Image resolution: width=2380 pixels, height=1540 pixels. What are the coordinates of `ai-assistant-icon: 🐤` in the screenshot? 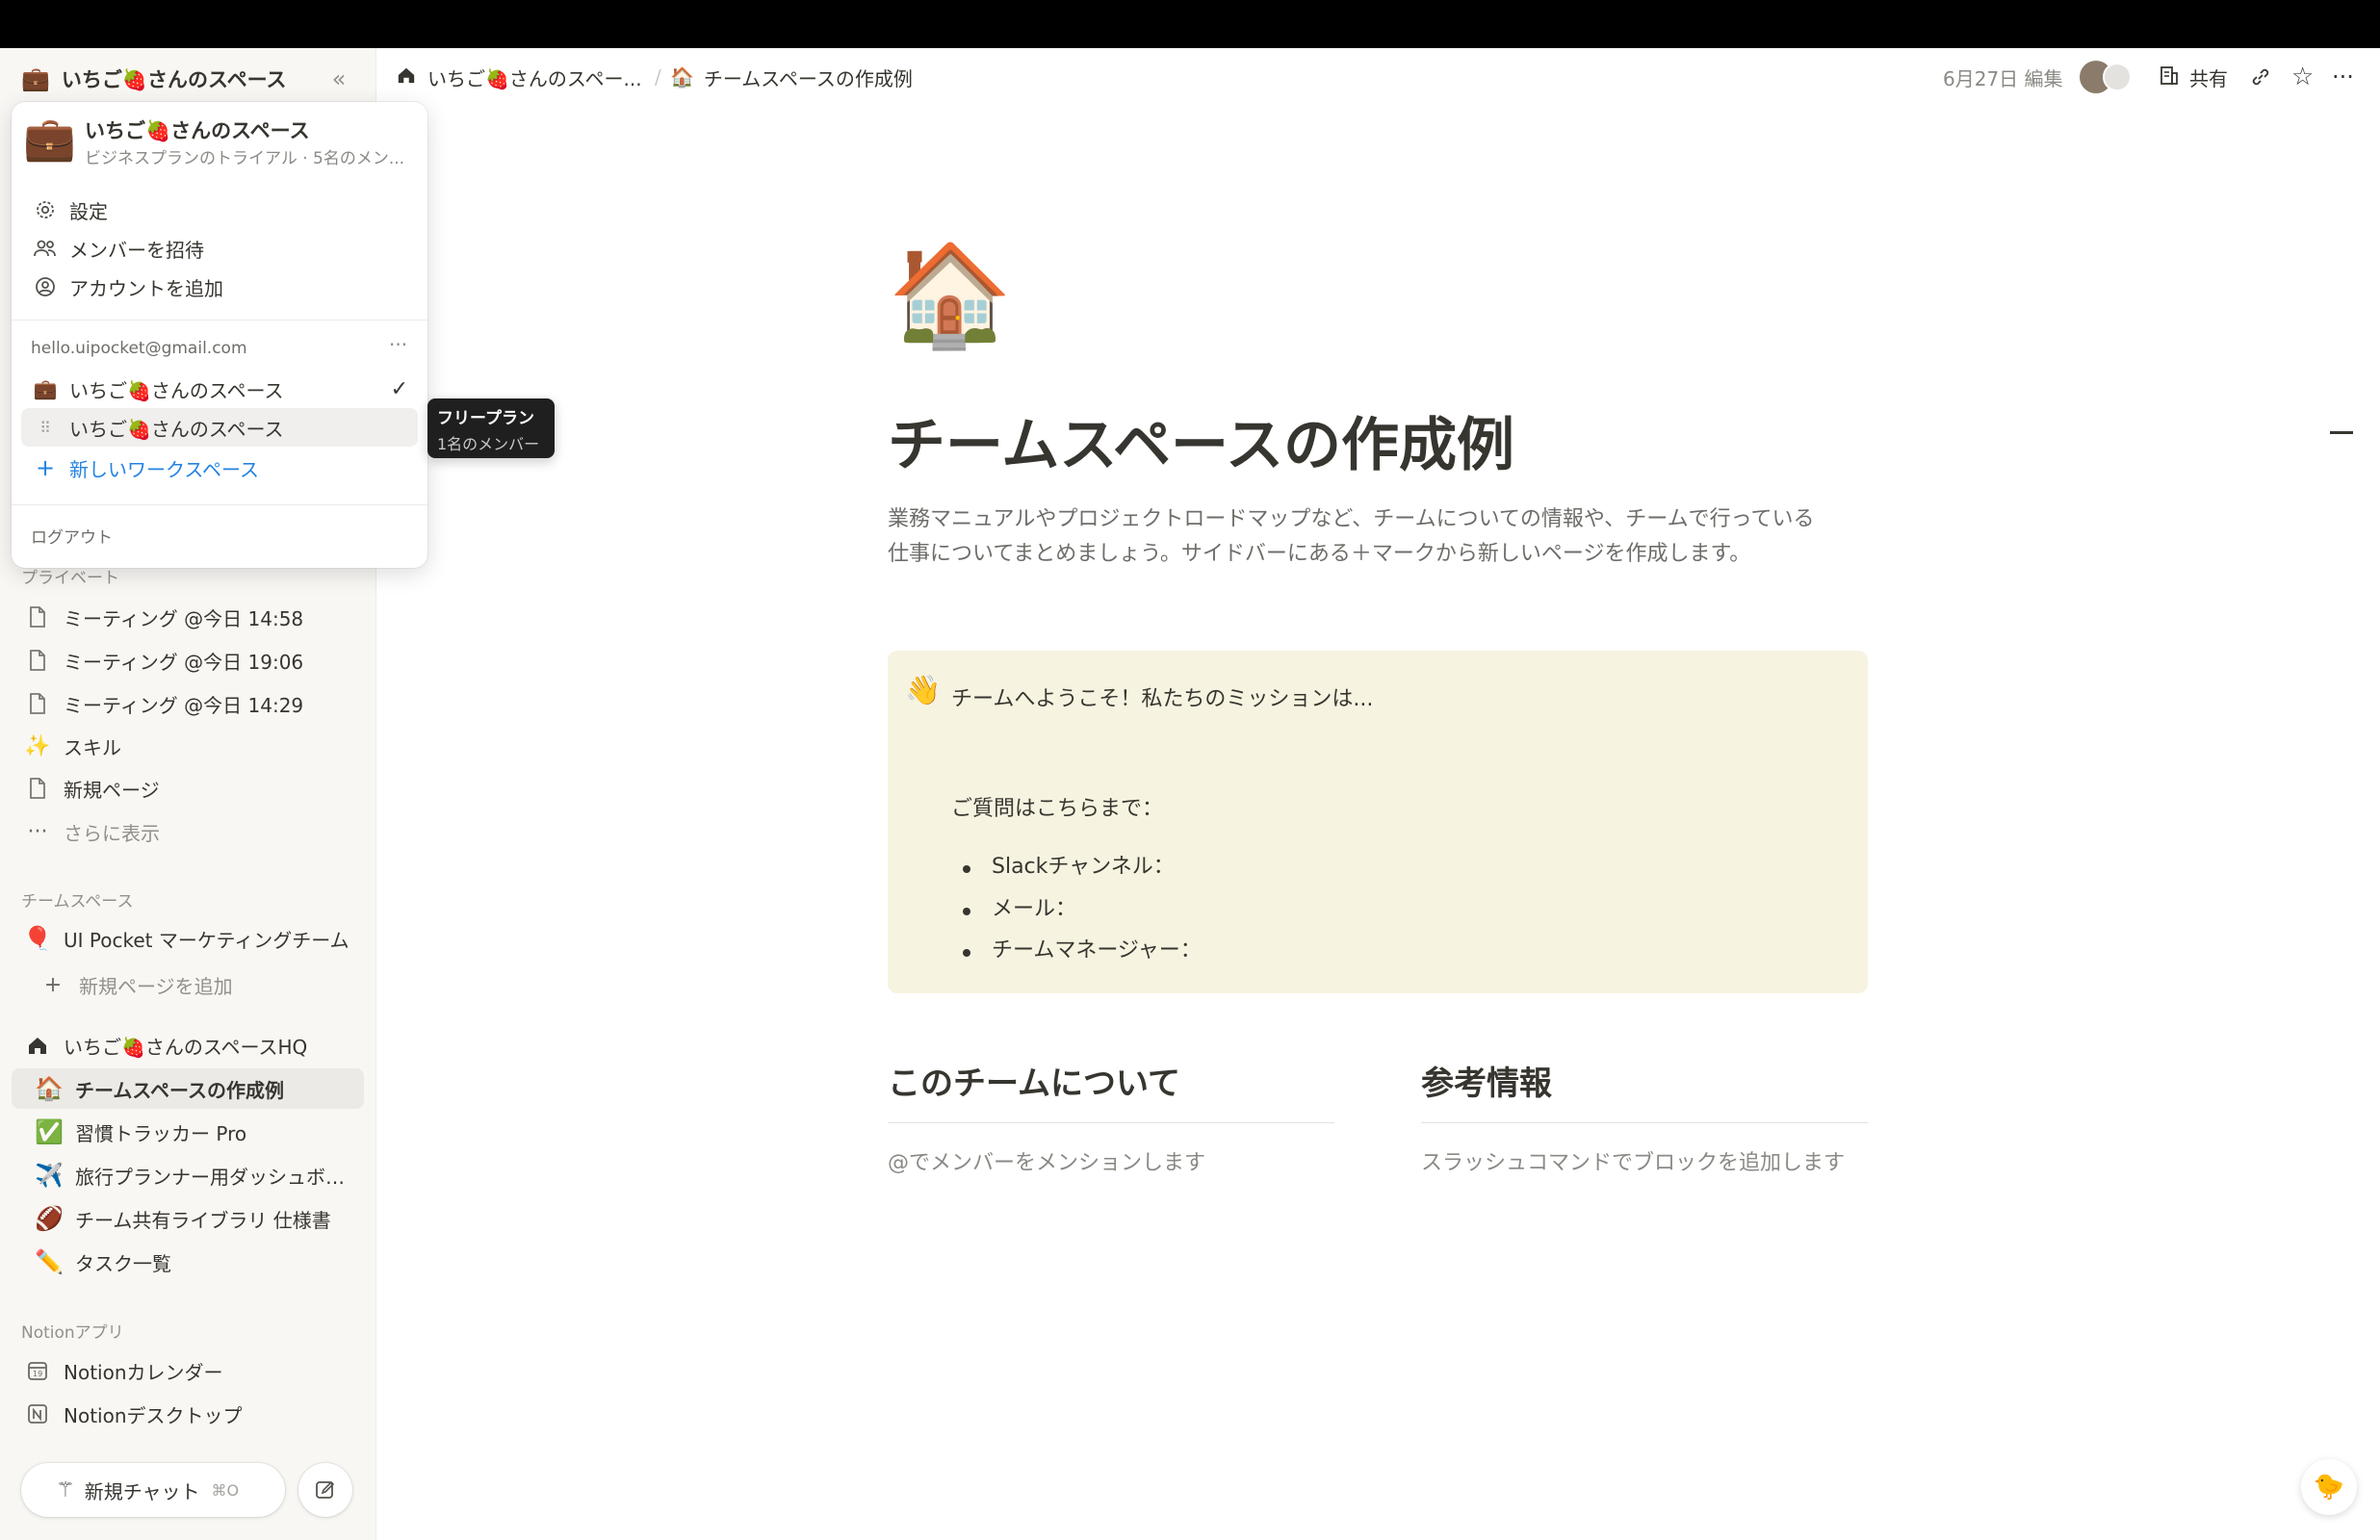 It's located at (2329, 1487).